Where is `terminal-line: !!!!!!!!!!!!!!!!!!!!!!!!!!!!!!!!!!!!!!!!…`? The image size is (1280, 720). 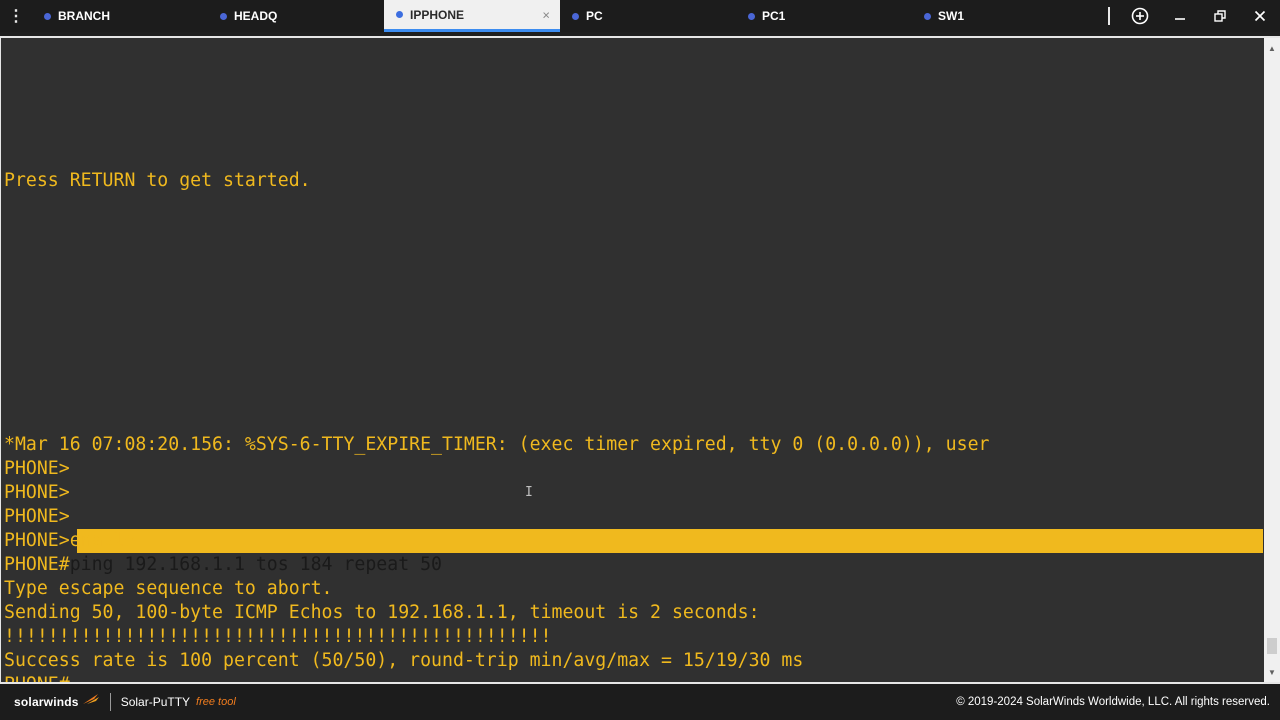 terminal-line: !!!!!!!!!!!!!!!!!!!!!!!!!!!!!!!!!!!!!!!!… is located at coordinates (278, 636).